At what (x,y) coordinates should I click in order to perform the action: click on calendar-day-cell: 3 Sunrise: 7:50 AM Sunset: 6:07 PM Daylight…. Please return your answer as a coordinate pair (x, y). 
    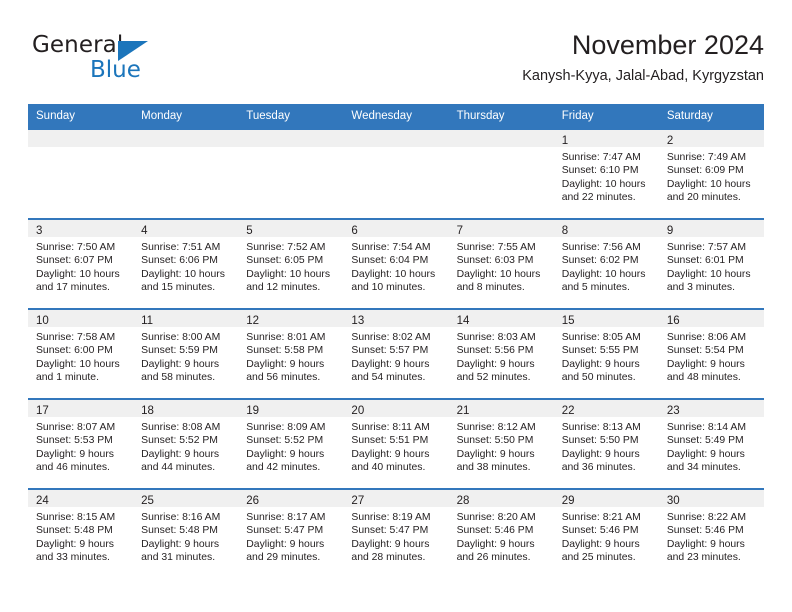
    Looking at the image, I should click on (81, 263).